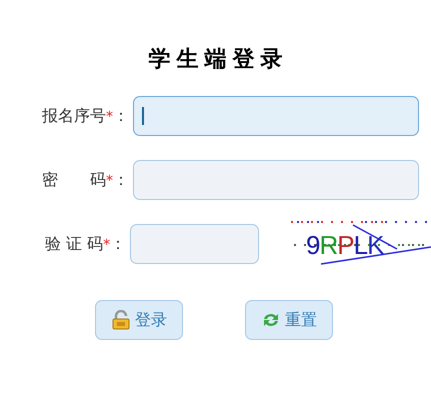 The image size is (431, 412). I want to click on field-label: 报名序号, so click(74, 116).